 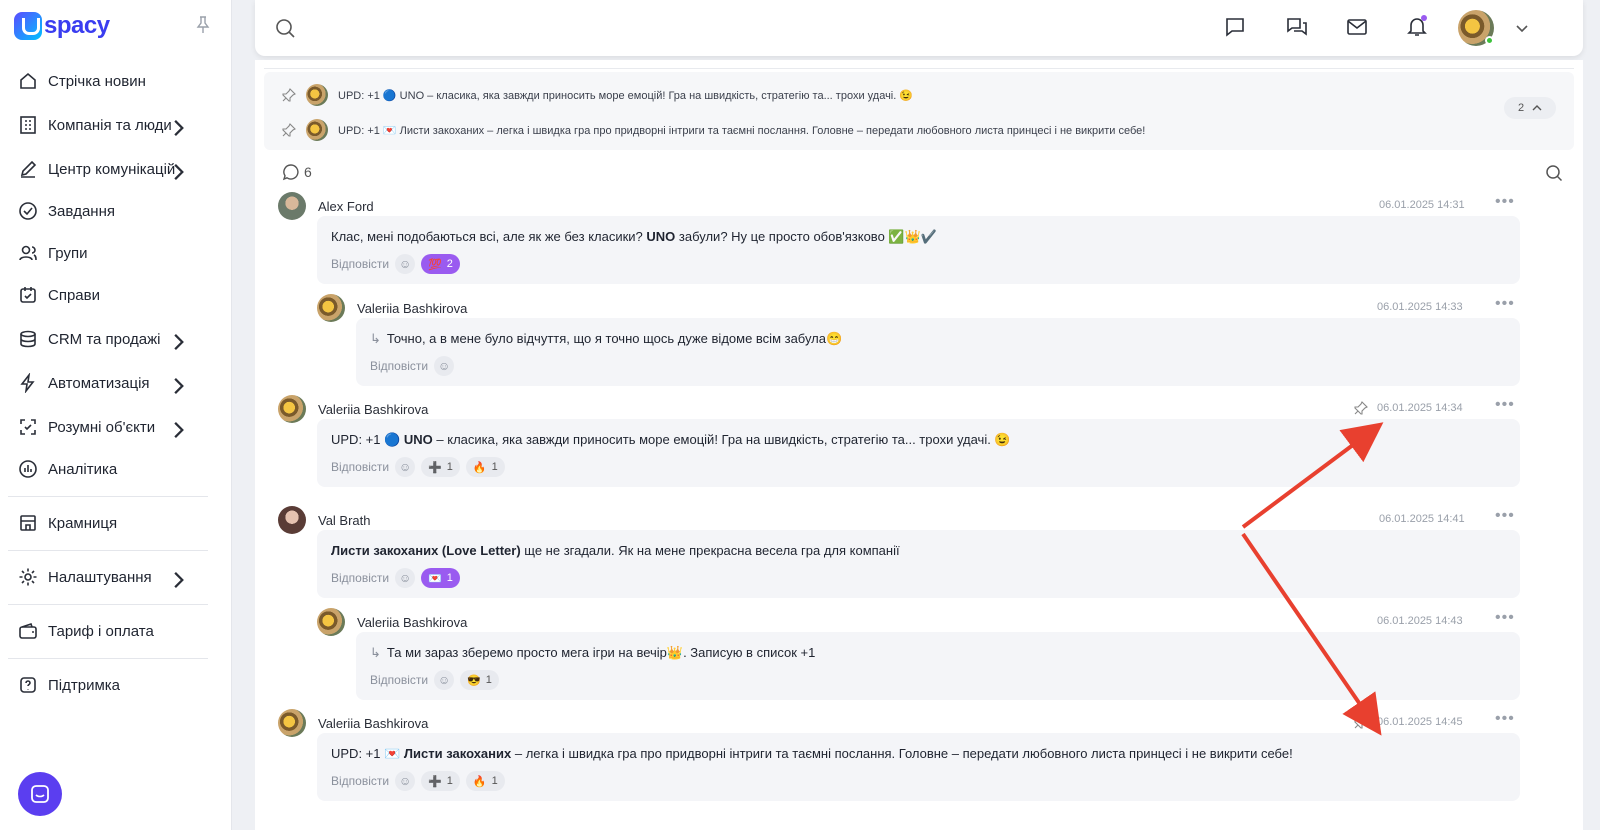 I want to click on annotation-arrows, so click(x=1312, y=579).